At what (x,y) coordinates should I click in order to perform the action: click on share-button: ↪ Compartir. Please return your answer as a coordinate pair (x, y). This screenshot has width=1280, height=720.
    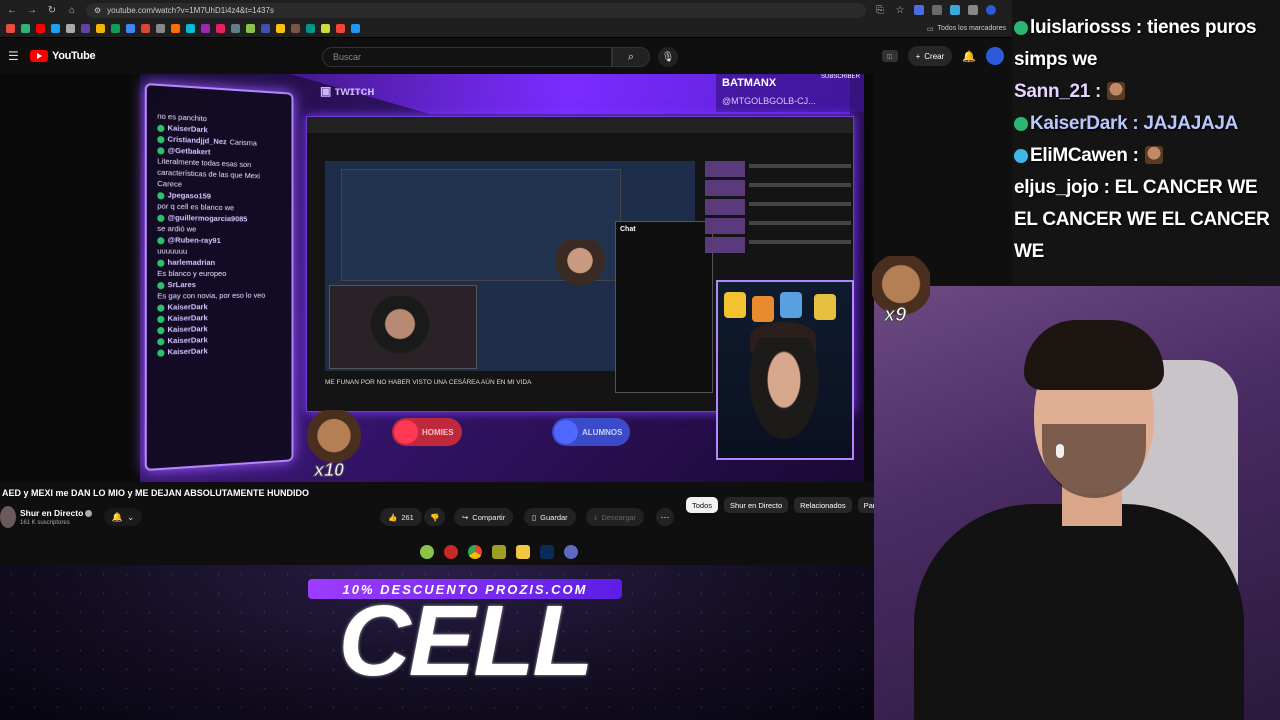
    Looking at the image, I should click on (483, 517).